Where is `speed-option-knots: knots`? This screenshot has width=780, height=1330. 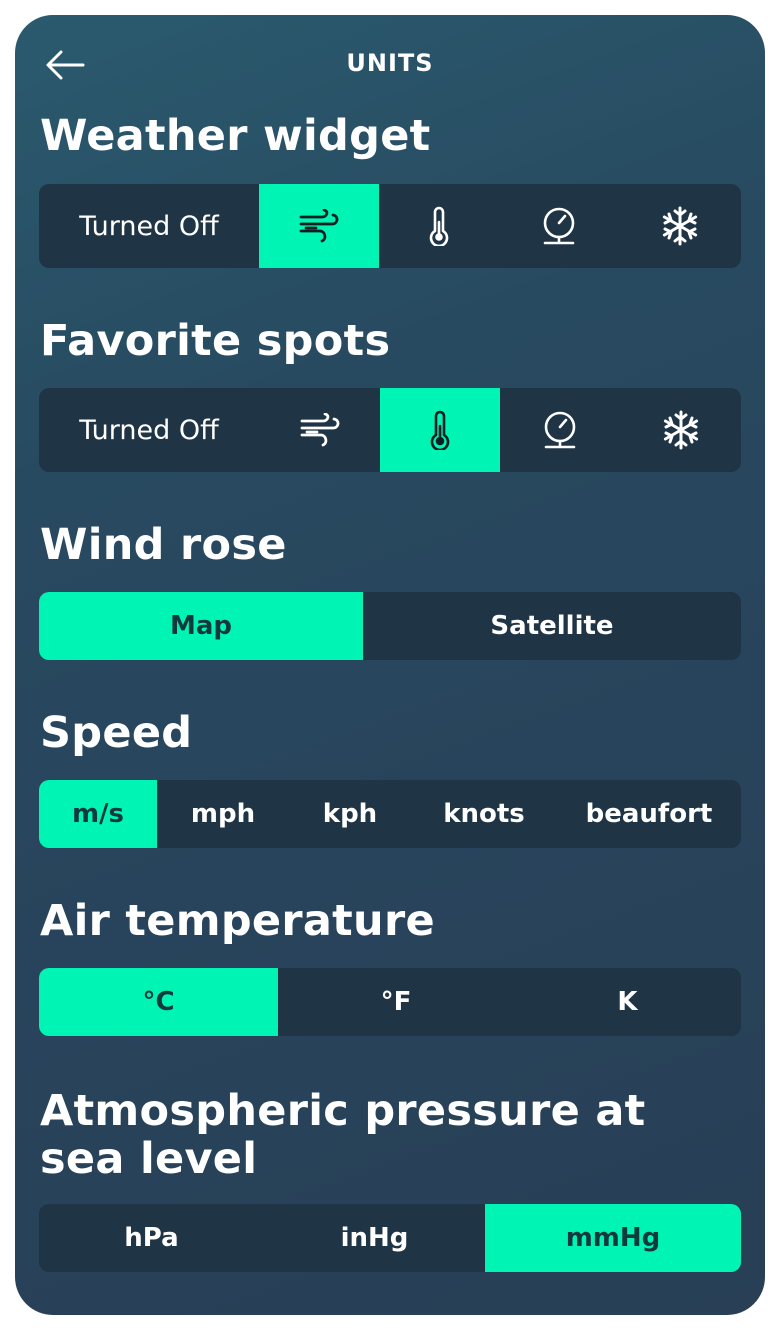
speed-option-knots: knots is located at coordinates (484, 814).